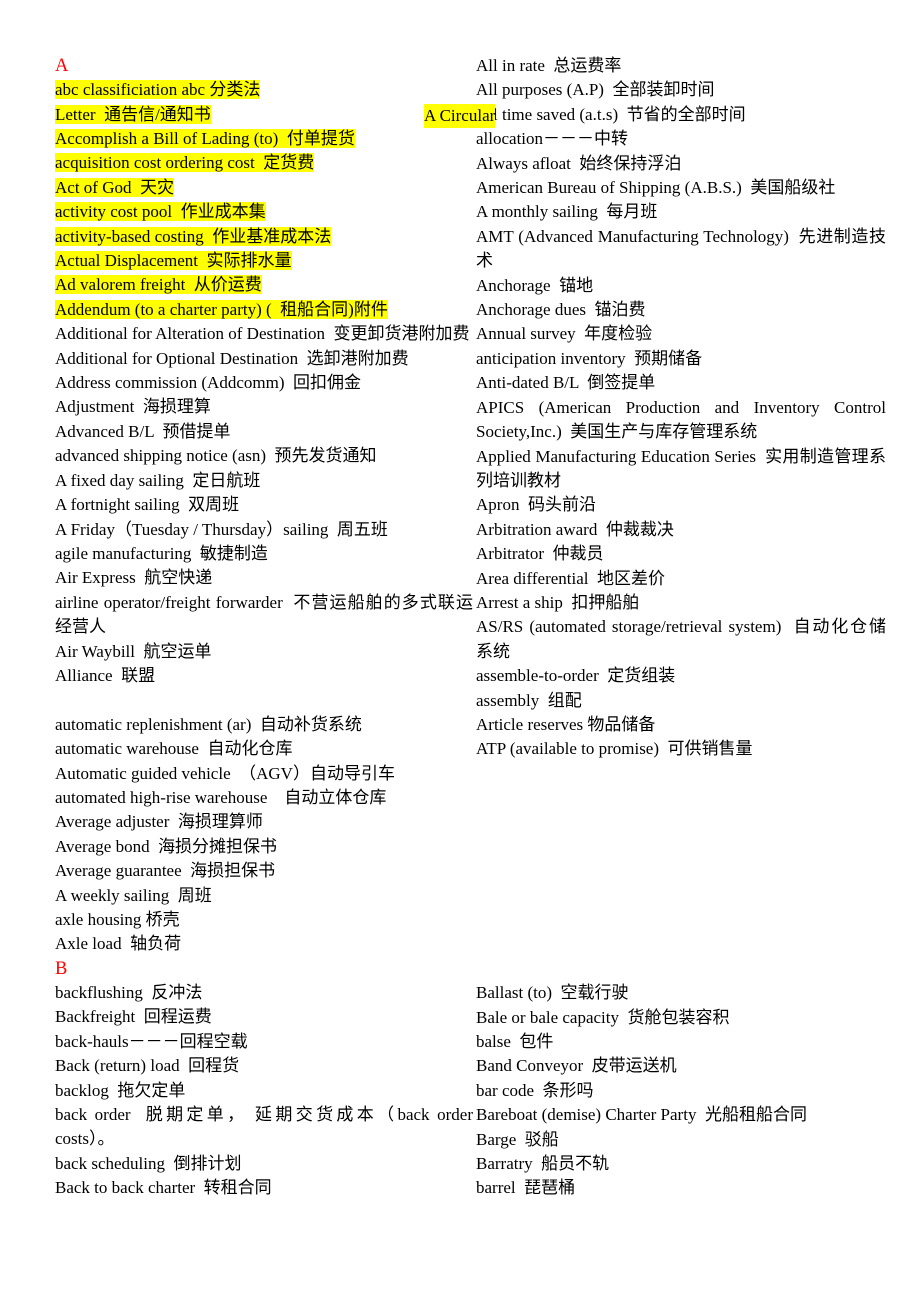  I want to click on right-b-entry: Ballast (to) 空载行驶, so click(552, 993).